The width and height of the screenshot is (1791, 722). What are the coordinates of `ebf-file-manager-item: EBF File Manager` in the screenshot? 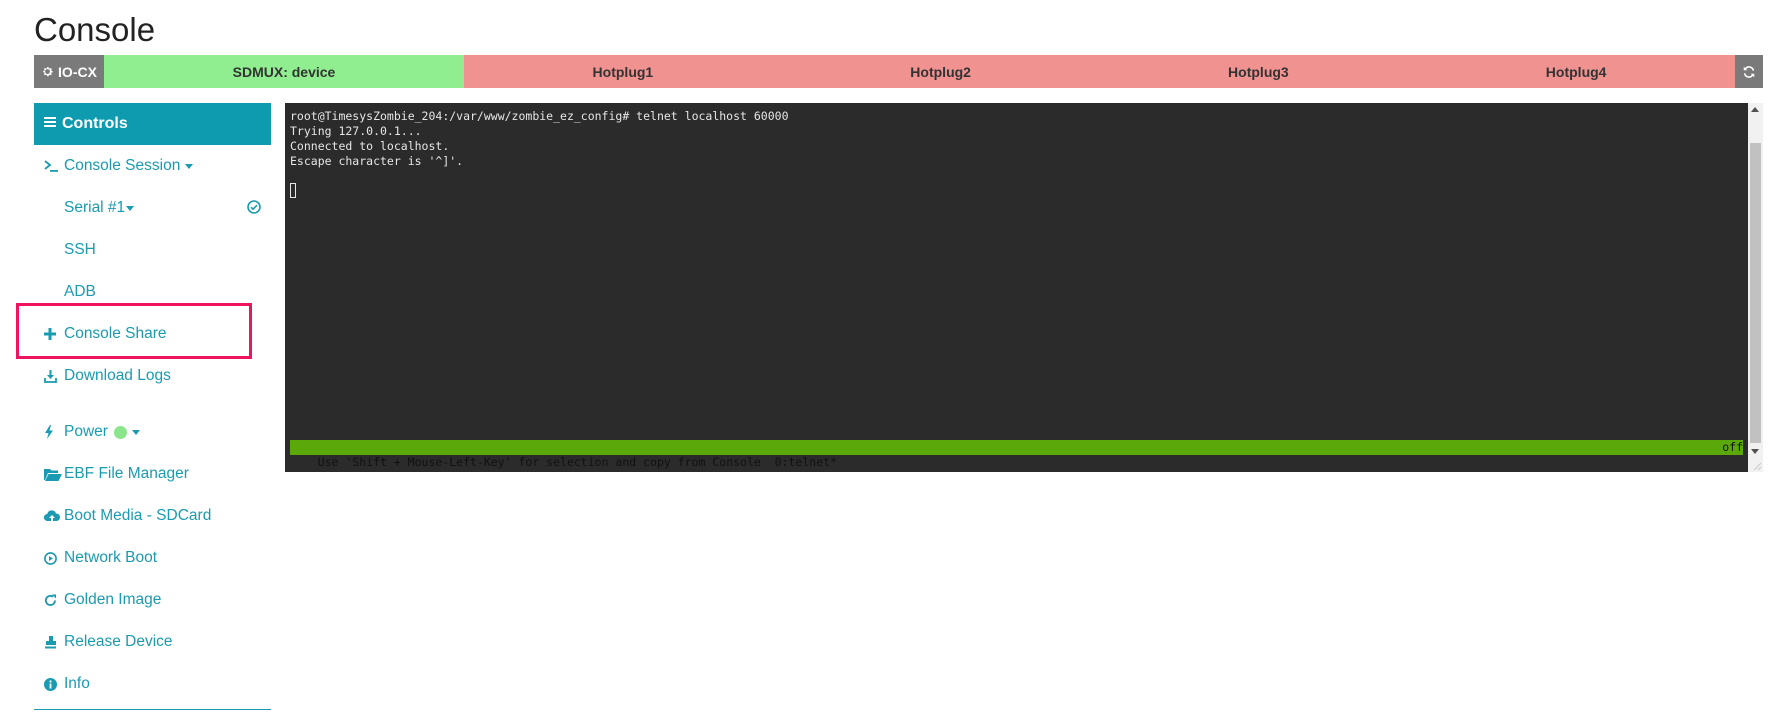 It's located at (152, 474).